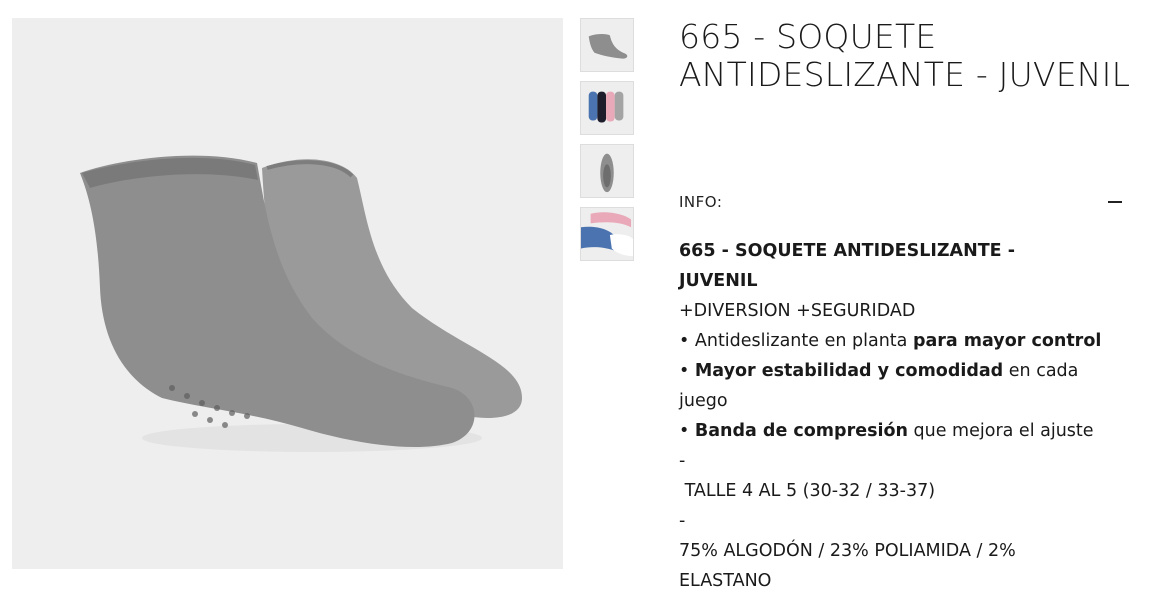 The image size is (1169, 609). What do you see at coordinates (607, 171) in the screenshot?
I see `thumbnail-sock-sole` at bounding box center [607, 171].